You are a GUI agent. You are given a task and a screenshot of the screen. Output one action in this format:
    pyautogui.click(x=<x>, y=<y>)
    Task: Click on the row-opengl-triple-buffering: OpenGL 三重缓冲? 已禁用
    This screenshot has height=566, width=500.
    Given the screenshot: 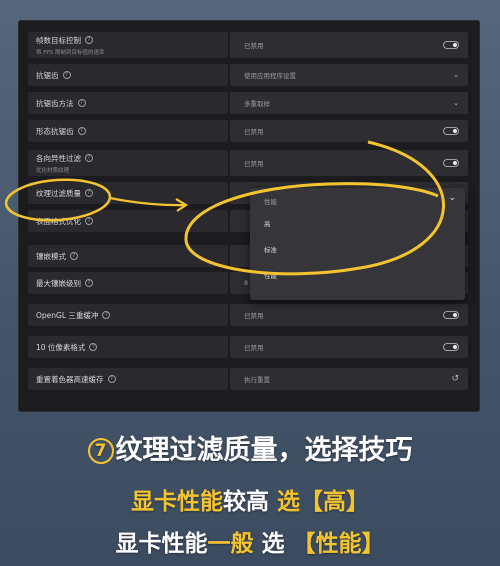 What is the action you would take?
    pyautogui.click(x=248, y=315)
    